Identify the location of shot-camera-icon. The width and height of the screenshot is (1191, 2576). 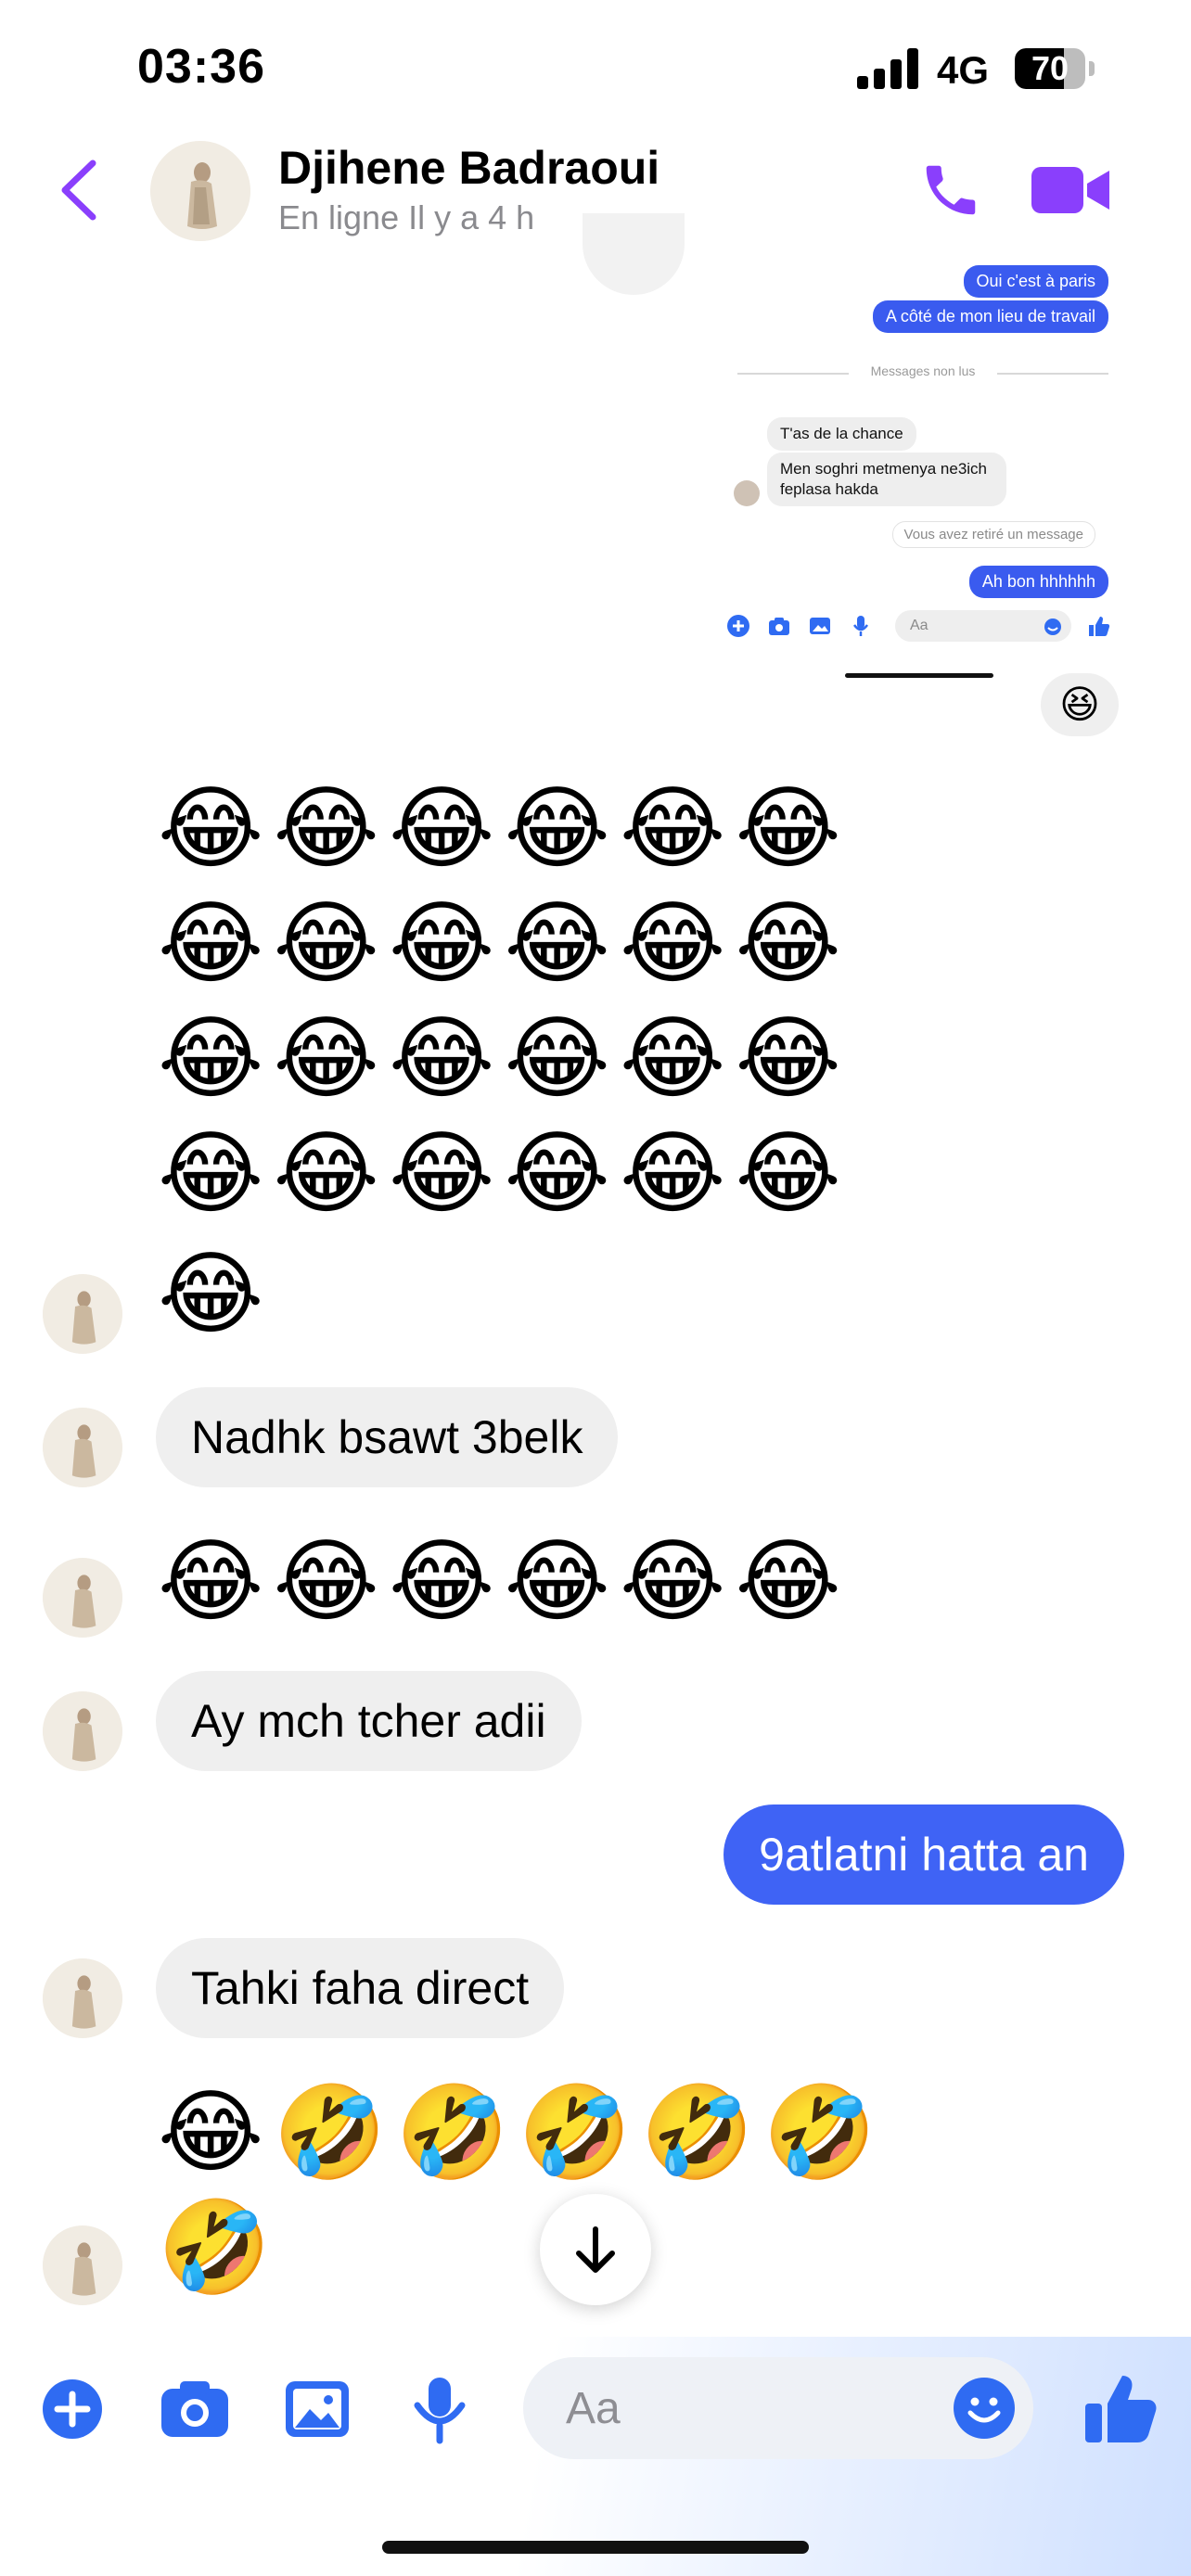
(779, 626).